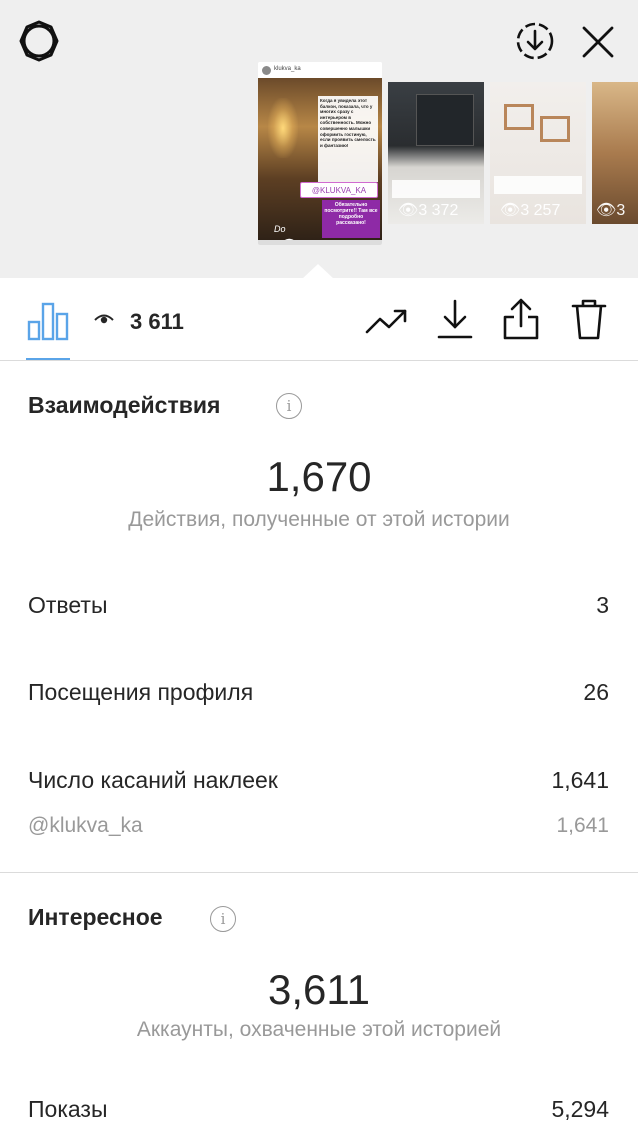 The image size is (638, 1136). Describe the element at coordinates (68, 1109) in the screenshot. I see `stat-label-impressions: Показы` at that location.